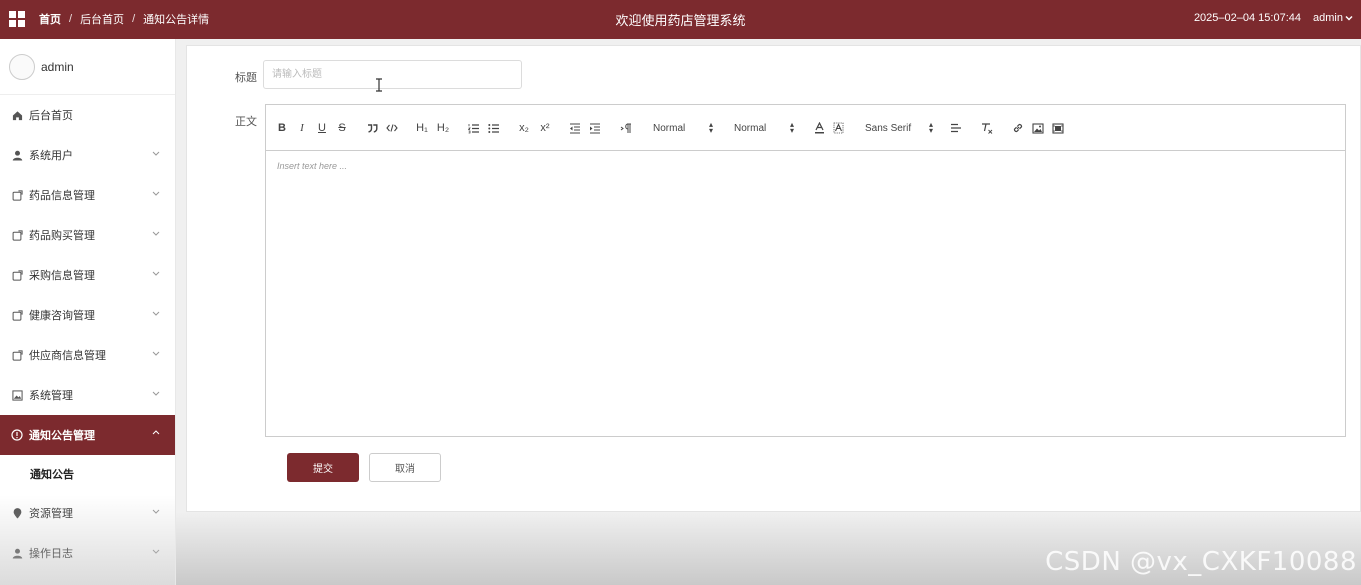  I want to click on current-datetime: 2025–02–04 15:07:44, so click(1247, 18).